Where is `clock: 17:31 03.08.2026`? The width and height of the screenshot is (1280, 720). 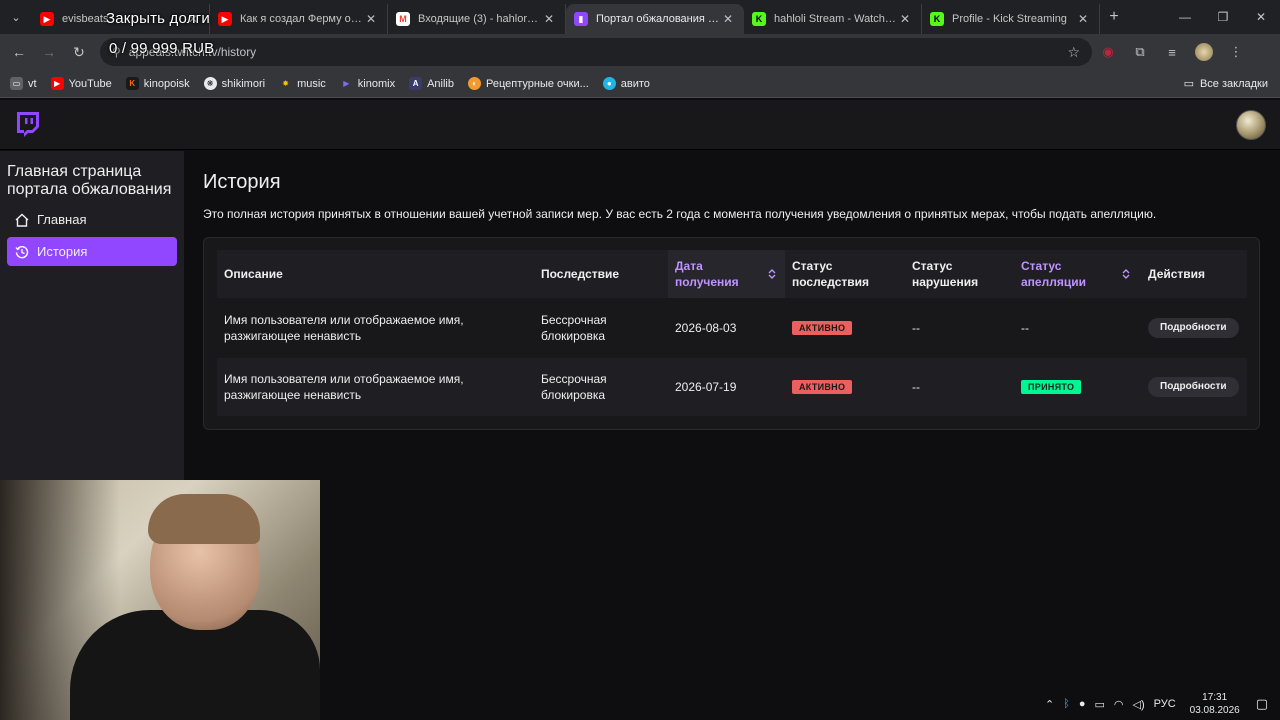 clock: 17:31 03.08.2026 is located at coordinates (1215, 704).